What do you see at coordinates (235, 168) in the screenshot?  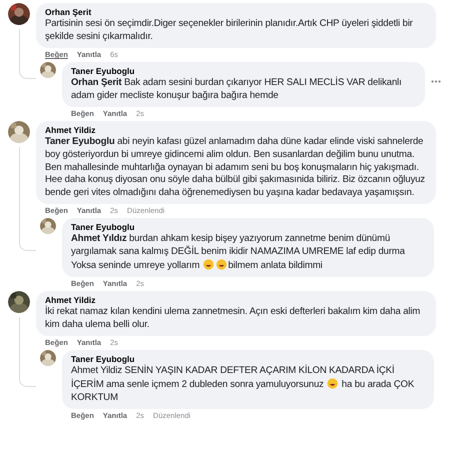 I see `comment-text: Taner Eyuboglu abi neyin kafası güzel anlamadım daha düne kadar elinde viski sahnelerde boy gösteriyordun bi umreye gidincemi alim oldun. Ben susanlardan değilim bunu unutma. Ben mahallesinde muhtarlığa oynayan bi adamım seni bu boş konuşmaların hiç yakışmadı. Hee daha konuş diyosan onu söyle daha bülbül gibi şakımasınida biliriz. Biz özcanın oğluyuz bende geri vites olmadığını daha öğrenemediysen bu yaşına kadar bedavaya yaşamışsın.` at bounding box center [235, 168].